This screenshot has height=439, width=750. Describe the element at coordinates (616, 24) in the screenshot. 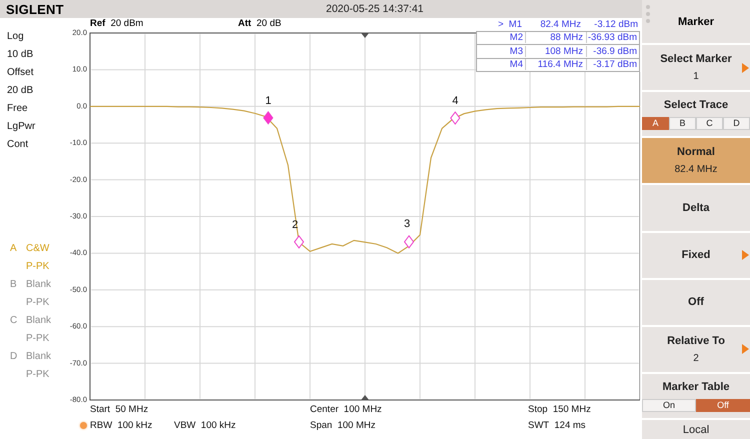

I see `marker-amplitude: -3.12 dBm` at that location.